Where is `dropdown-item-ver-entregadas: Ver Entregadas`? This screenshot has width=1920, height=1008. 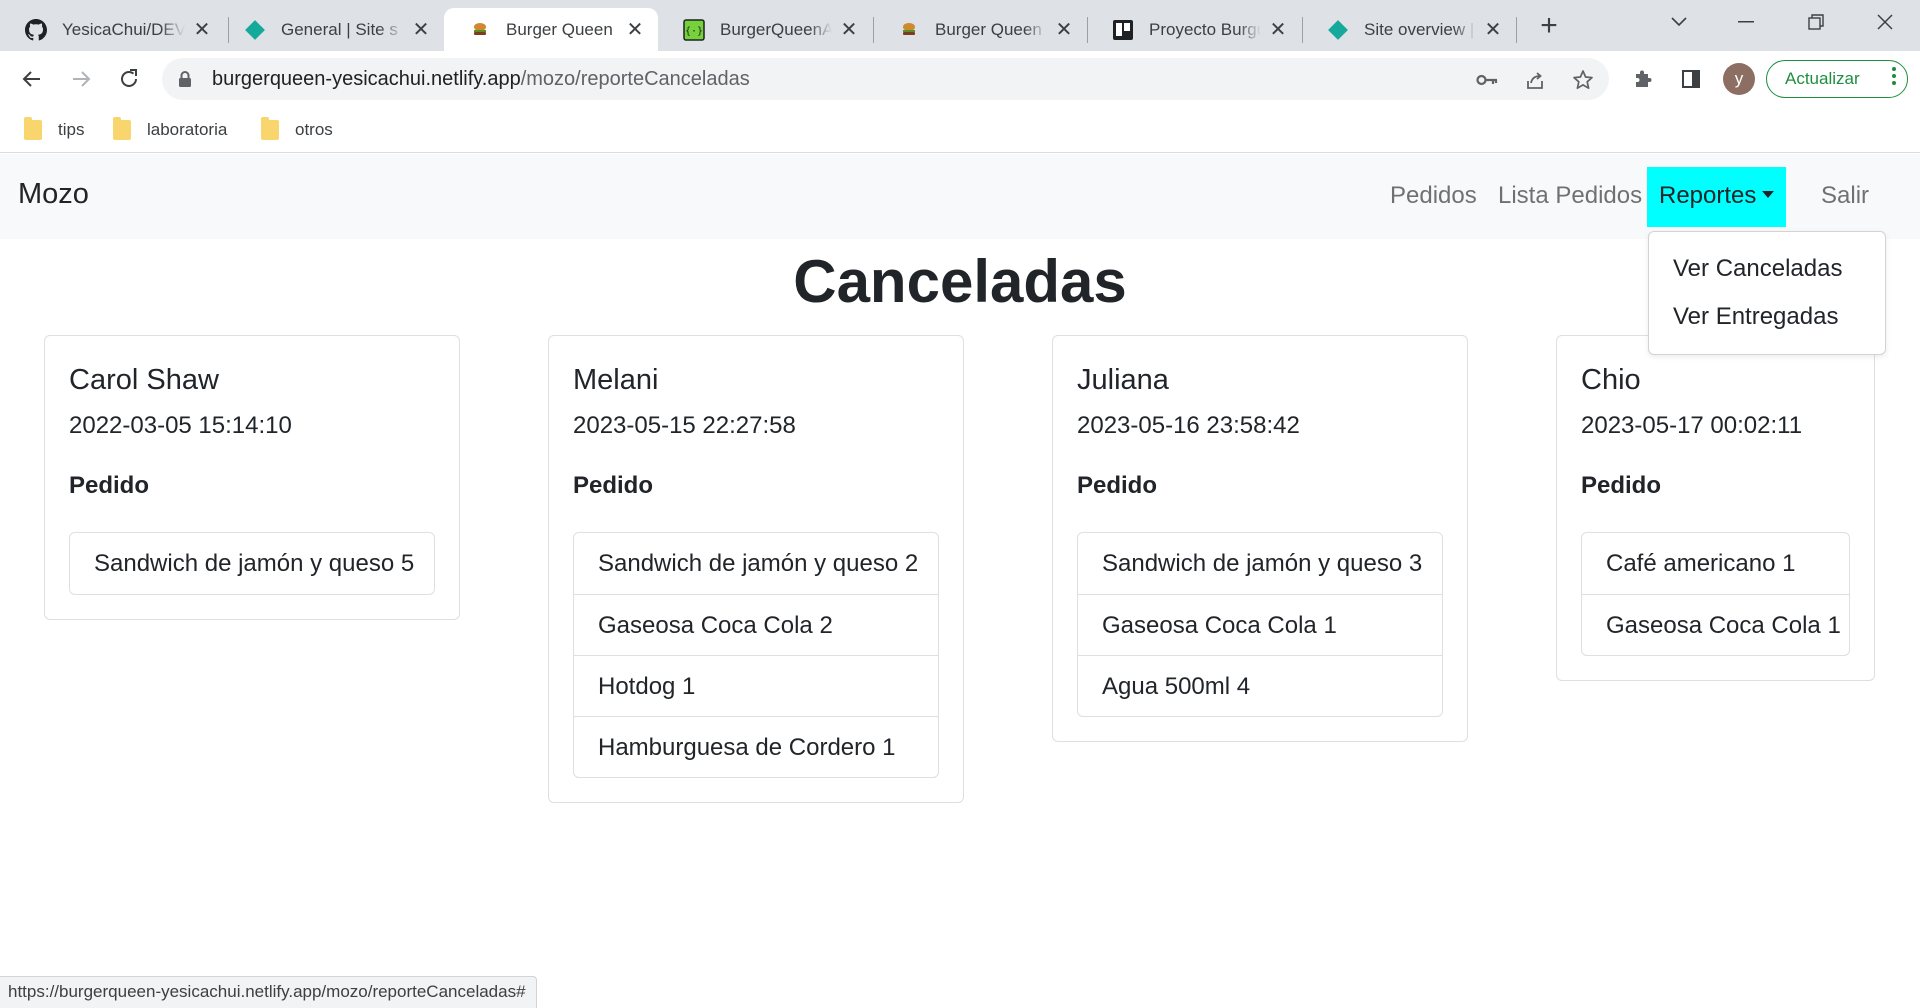 dropdown-item-ver-entregadas: Ver Entregadas is located at coordinates (1755, 317).